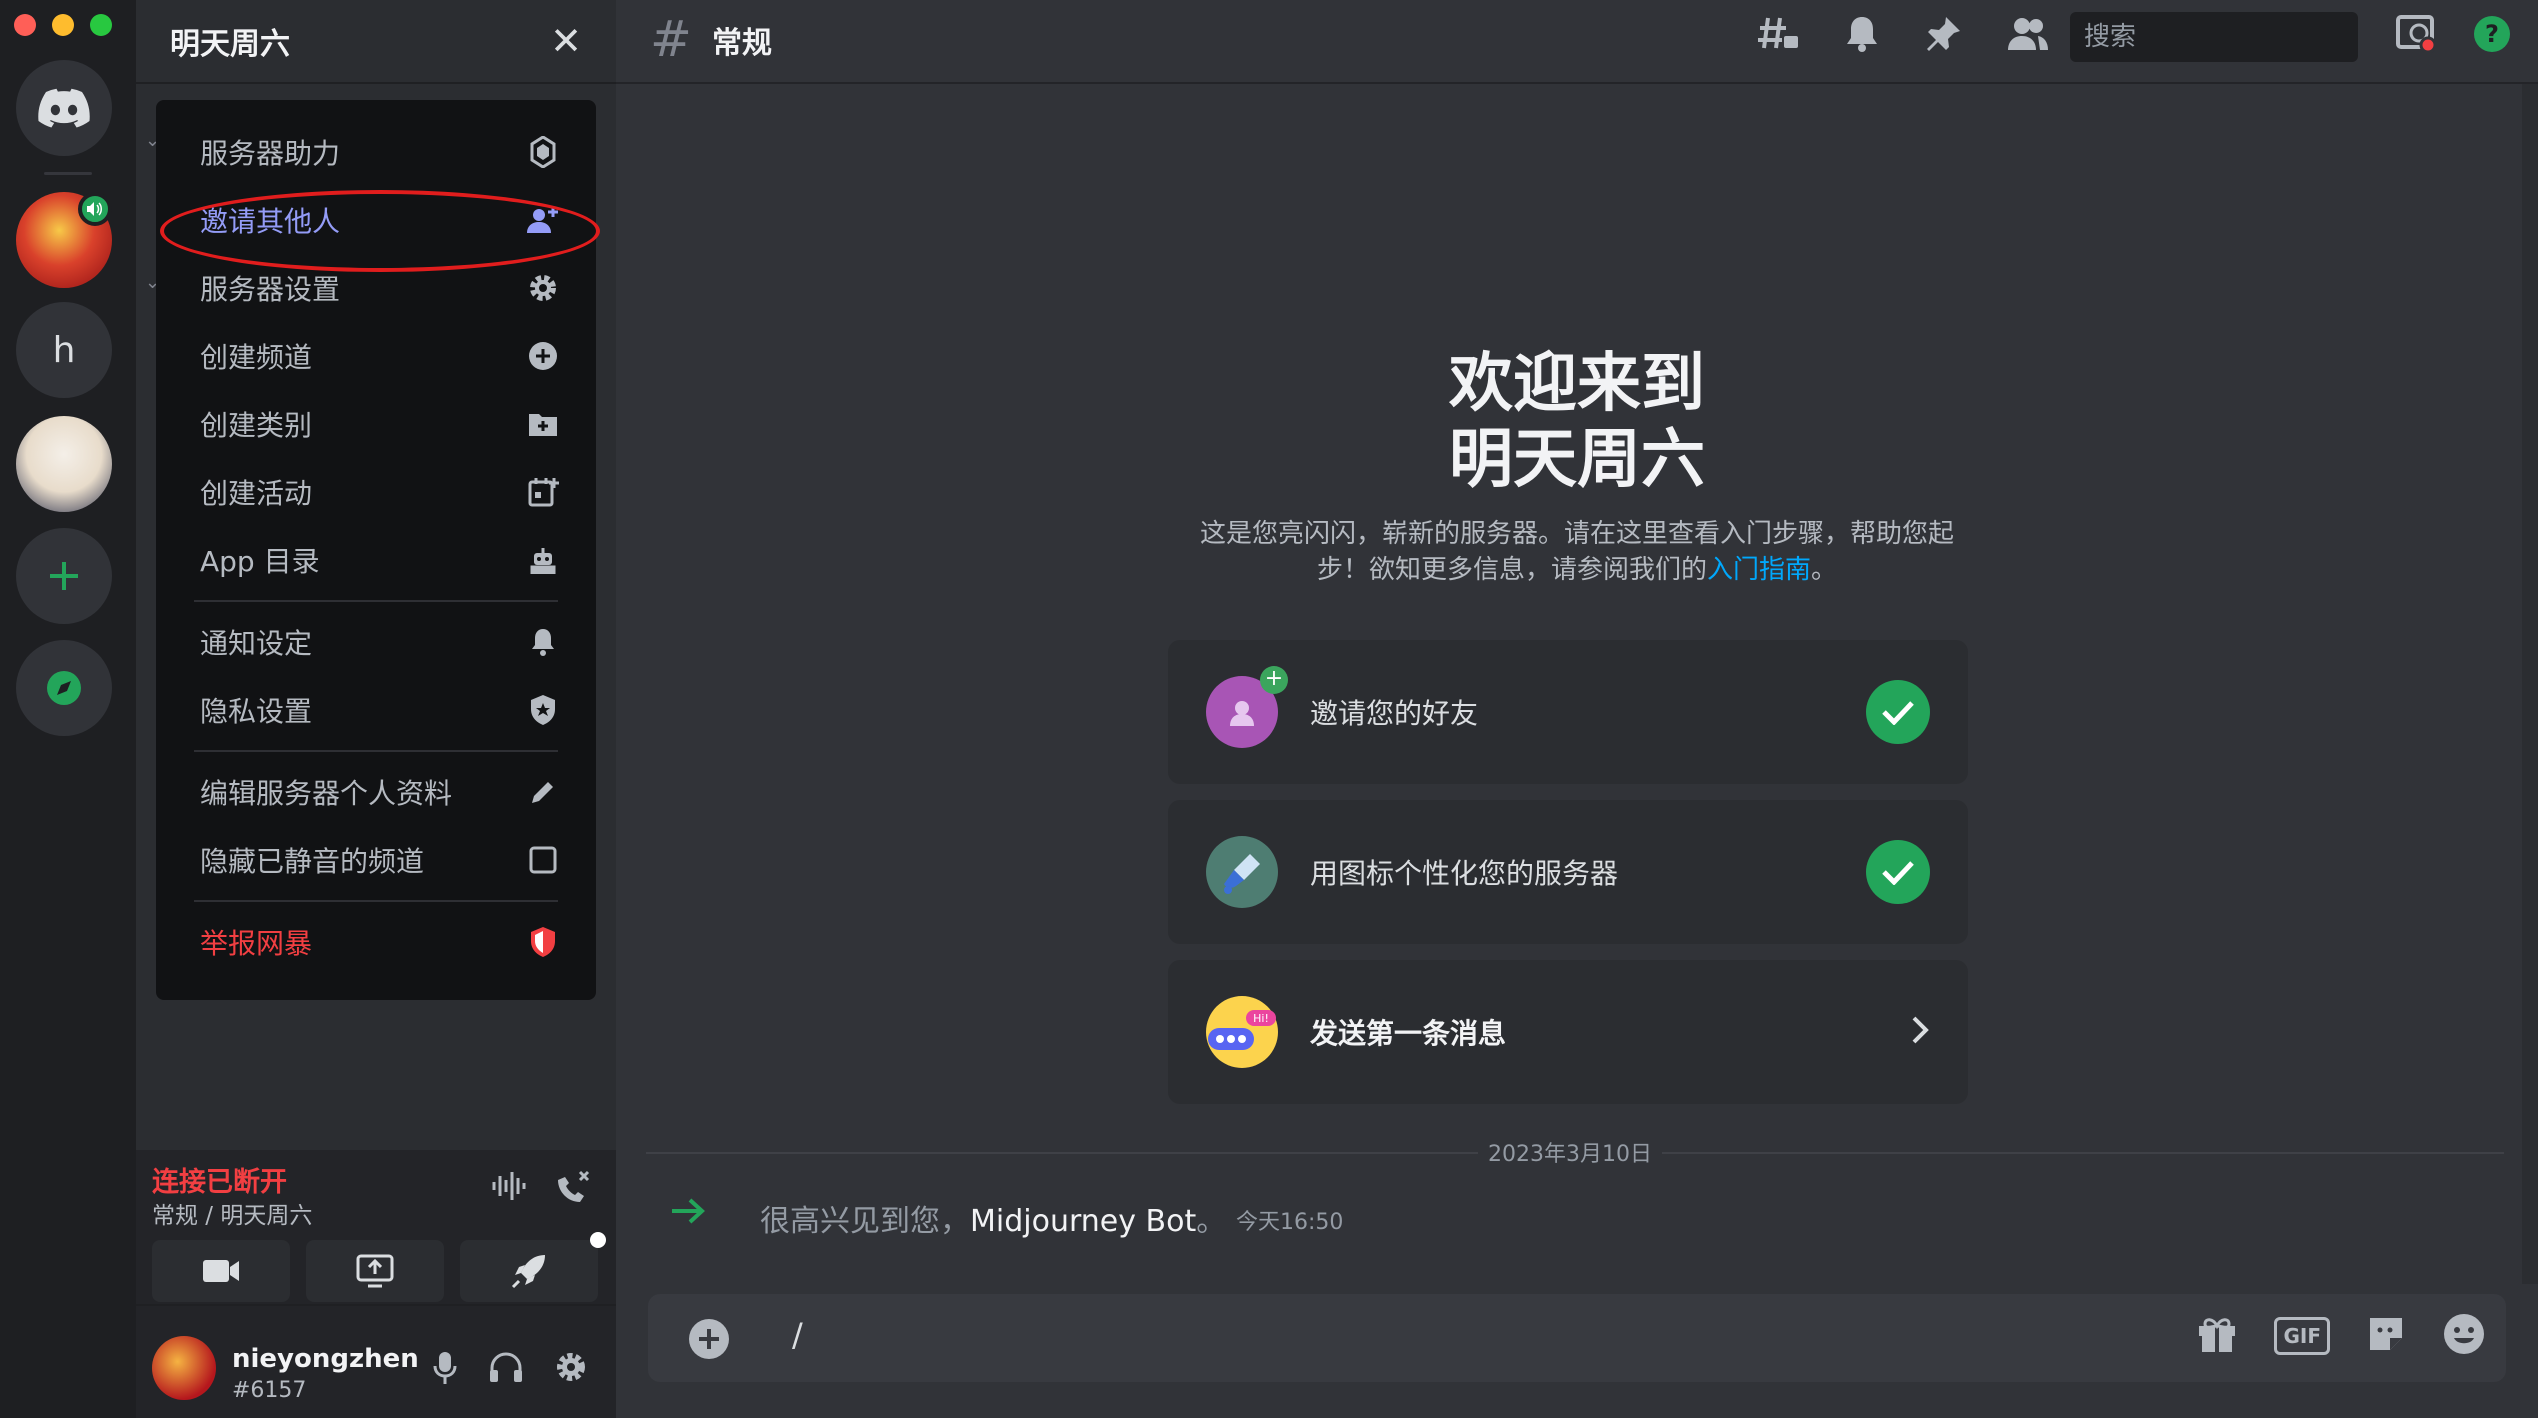 This screenshot has height=1418, width=2538. I want to click on inbox-icon, so click(2416, 36).